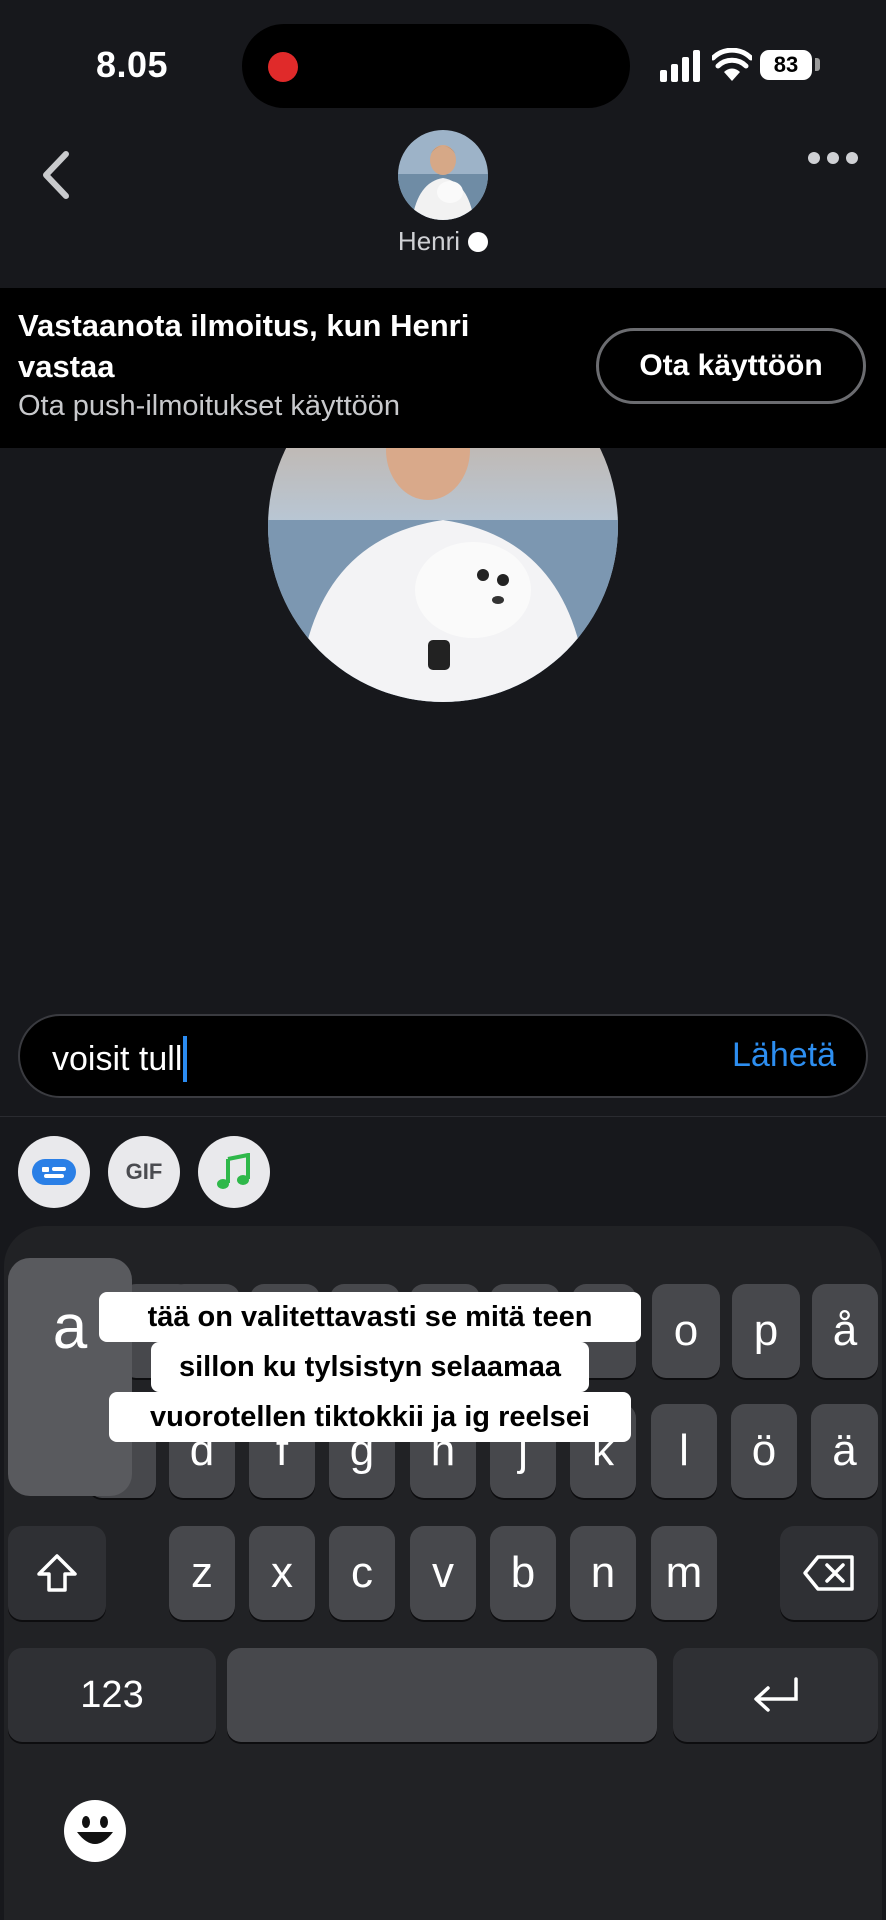 This screenshot has height=1920, width=886. I want to click on banner-subtitle: Ota push-ilmoitukset käyttöön, so click(209, 406).